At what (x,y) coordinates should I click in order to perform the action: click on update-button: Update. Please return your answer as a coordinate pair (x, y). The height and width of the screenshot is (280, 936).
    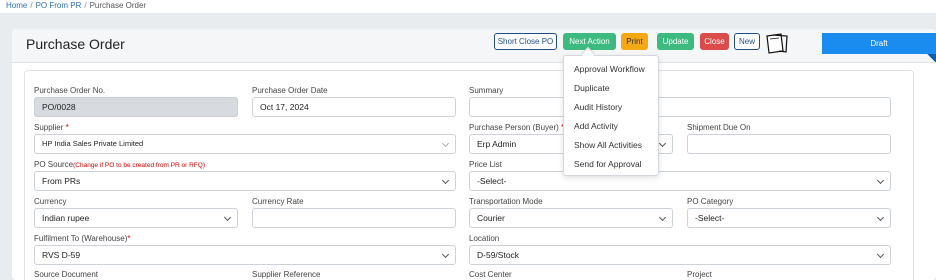
    Looking at the image, I should click on (675, 41).